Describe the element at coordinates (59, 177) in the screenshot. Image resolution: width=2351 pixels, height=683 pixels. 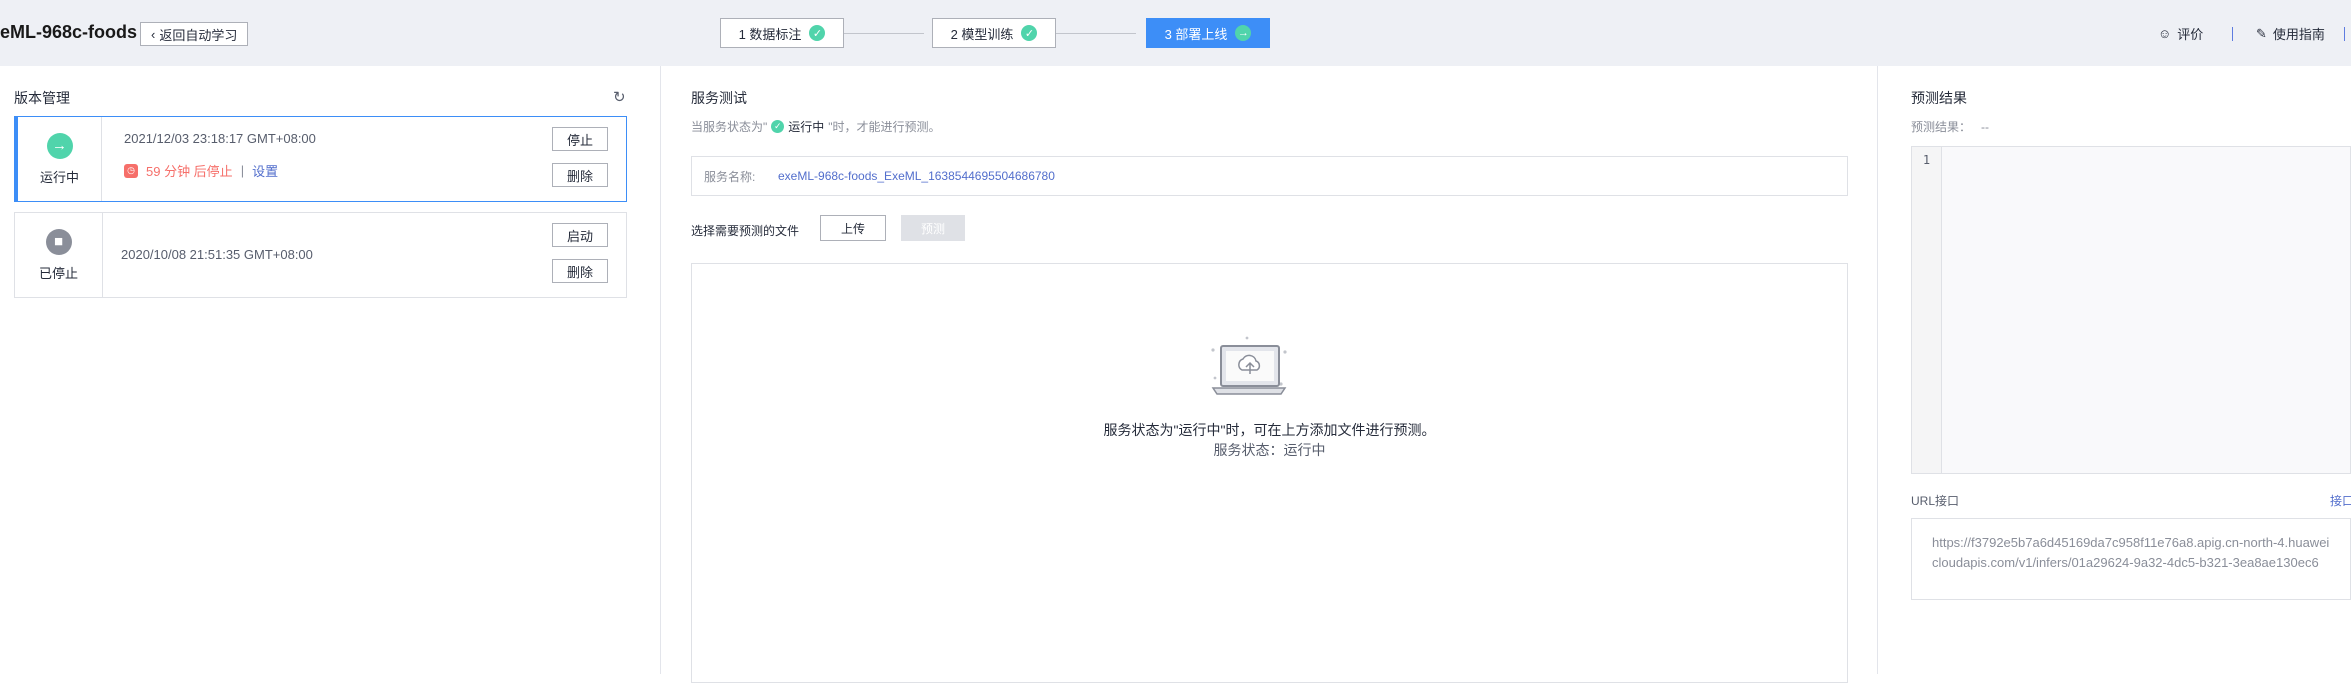
I see `status-label: 运行中` at that location.